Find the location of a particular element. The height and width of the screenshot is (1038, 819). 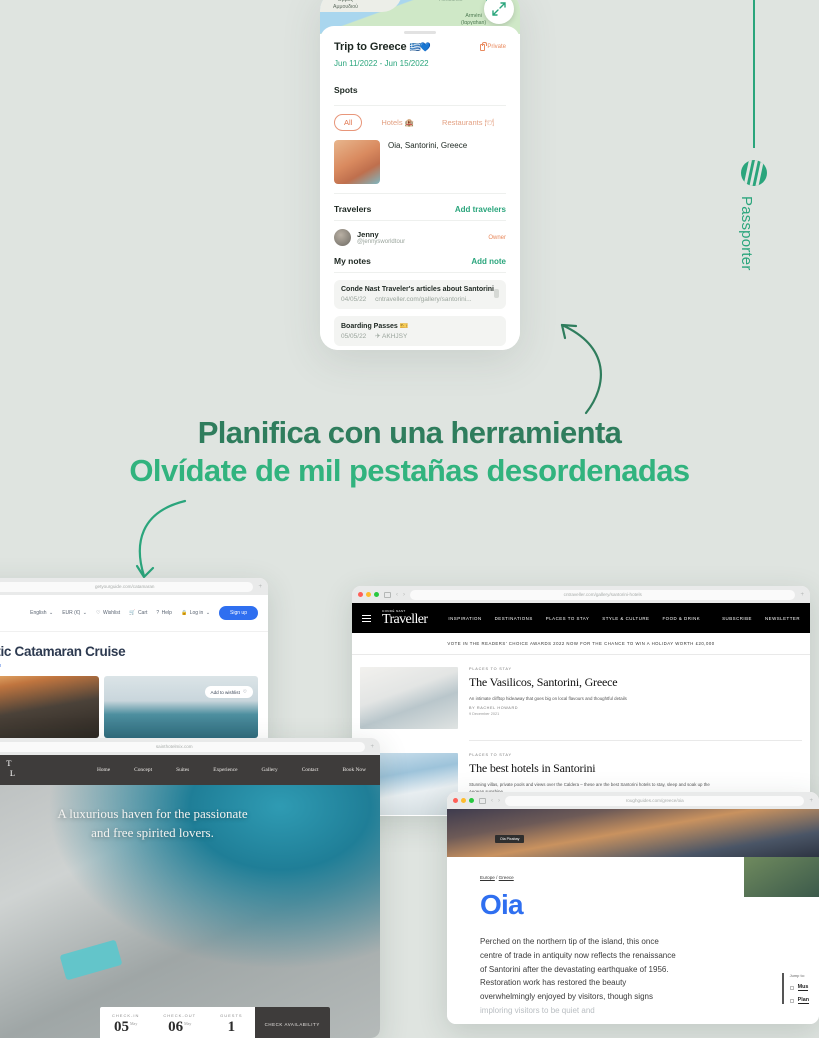

breadcrumb-europe: Europe is located at coordinates (487, 877).